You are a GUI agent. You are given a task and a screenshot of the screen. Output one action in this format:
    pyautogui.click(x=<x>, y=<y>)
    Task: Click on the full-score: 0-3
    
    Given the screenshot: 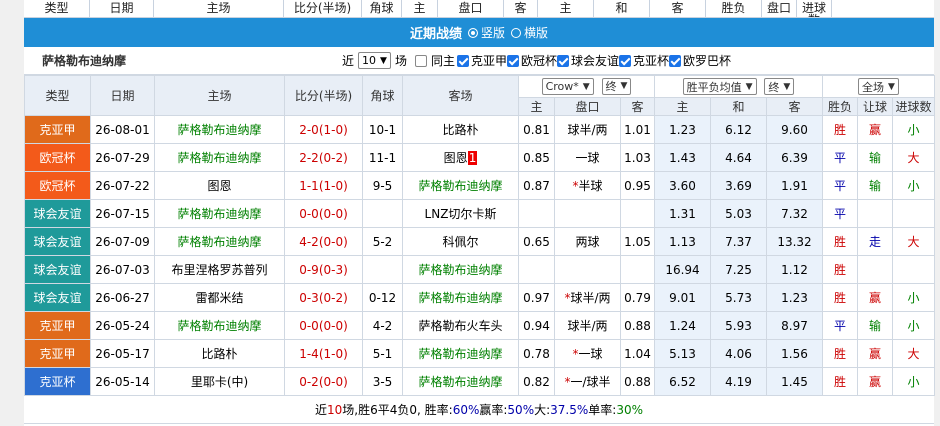 What is the action you would take?
    pyautogui.click(x=309, y=298)
    